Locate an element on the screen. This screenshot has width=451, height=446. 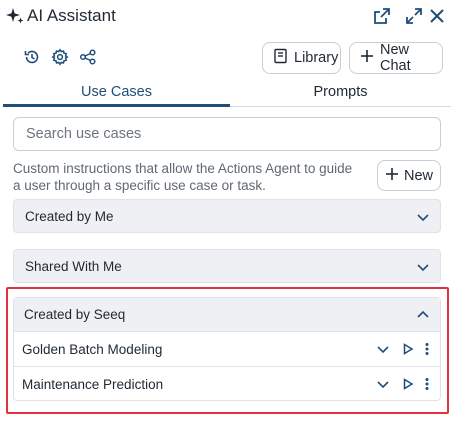
use-case-label: Maintenance Prediction is located at coordinates (93, 384).